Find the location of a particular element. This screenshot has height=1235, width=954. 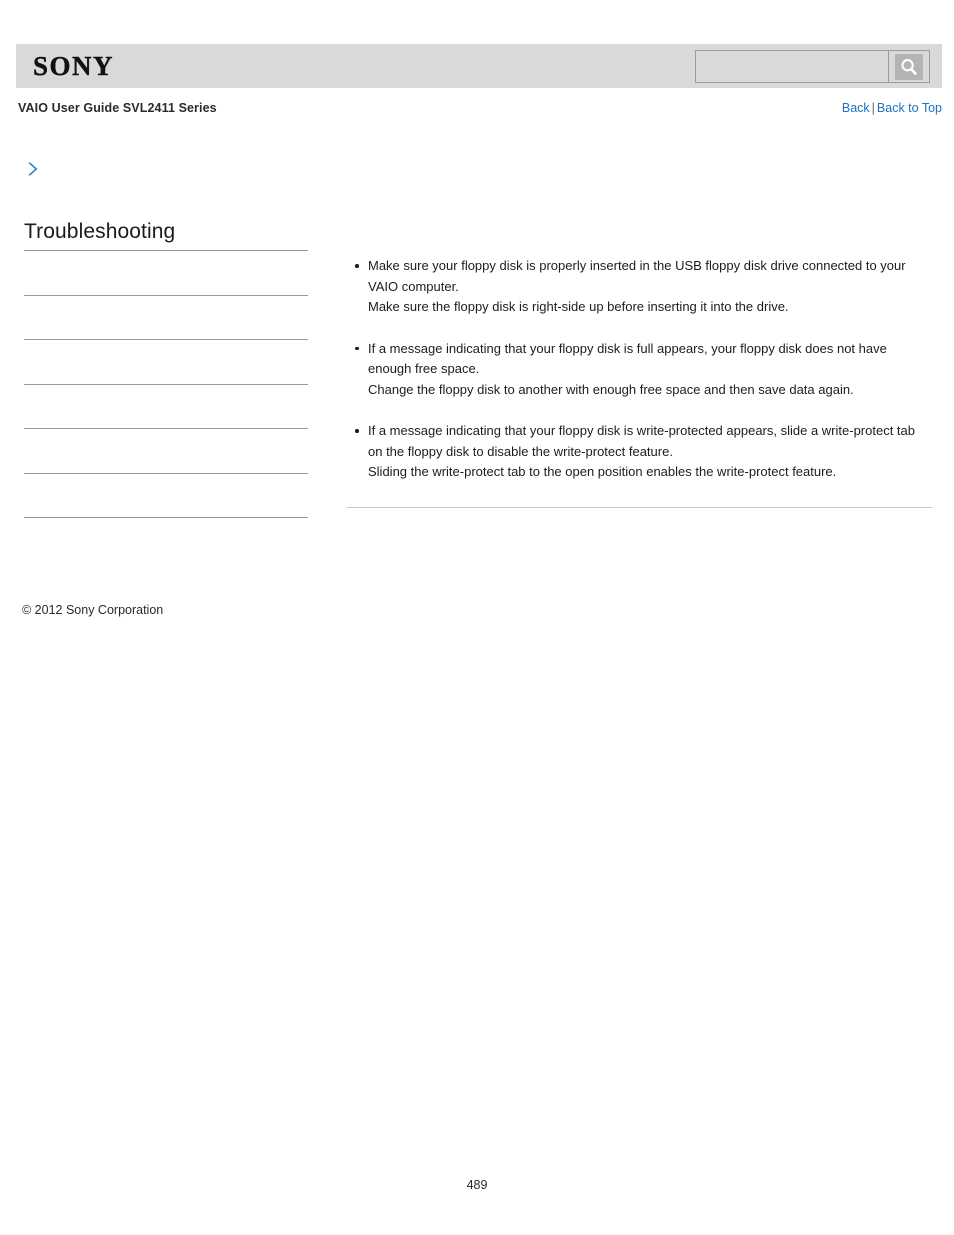

sidebar: Troubleshooting is located at coordinates (166, 361).